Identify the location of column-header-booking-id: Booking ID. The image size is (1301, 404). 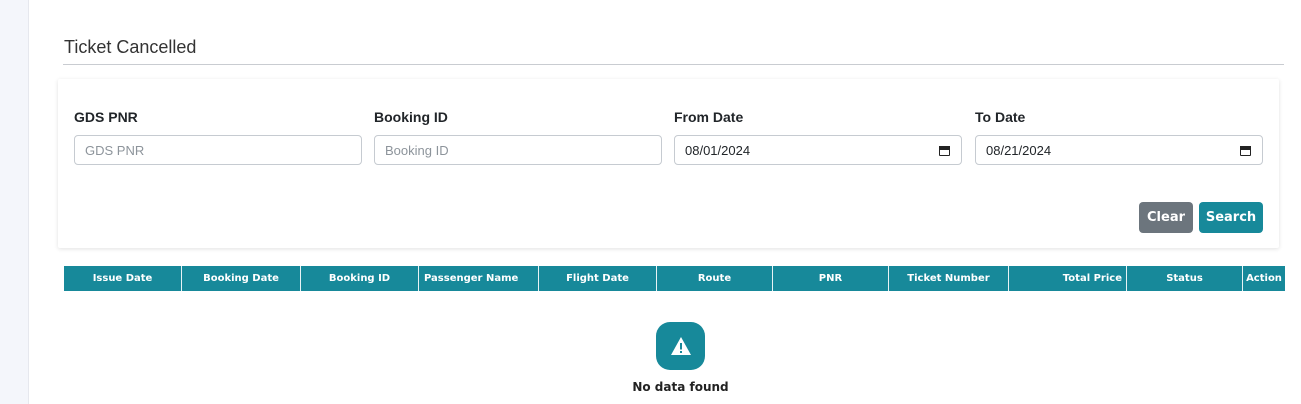
(360, 278).